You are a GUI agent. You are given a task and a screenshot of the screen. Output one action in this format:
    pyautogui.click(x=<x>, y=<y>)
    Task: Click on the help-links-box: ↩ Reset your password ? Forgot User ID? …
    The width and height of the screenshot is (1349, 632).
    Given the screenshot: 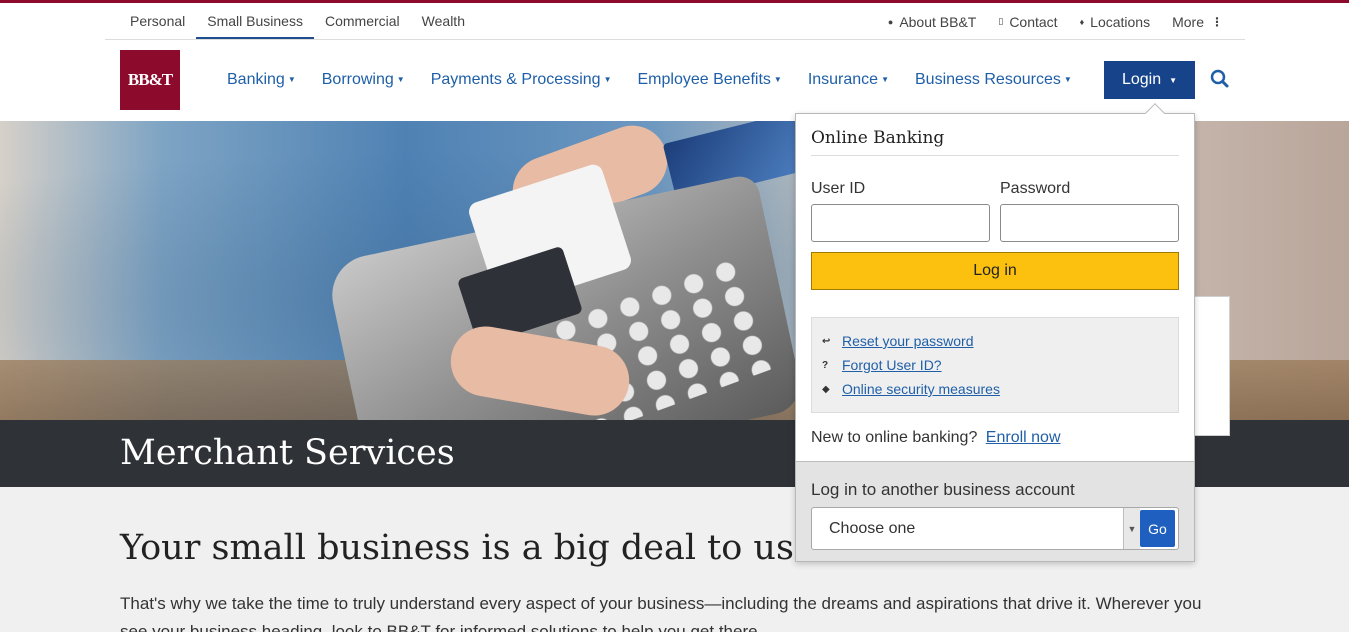 What is the action you would take?
    pyautogui.click(x=995, y=365)
    